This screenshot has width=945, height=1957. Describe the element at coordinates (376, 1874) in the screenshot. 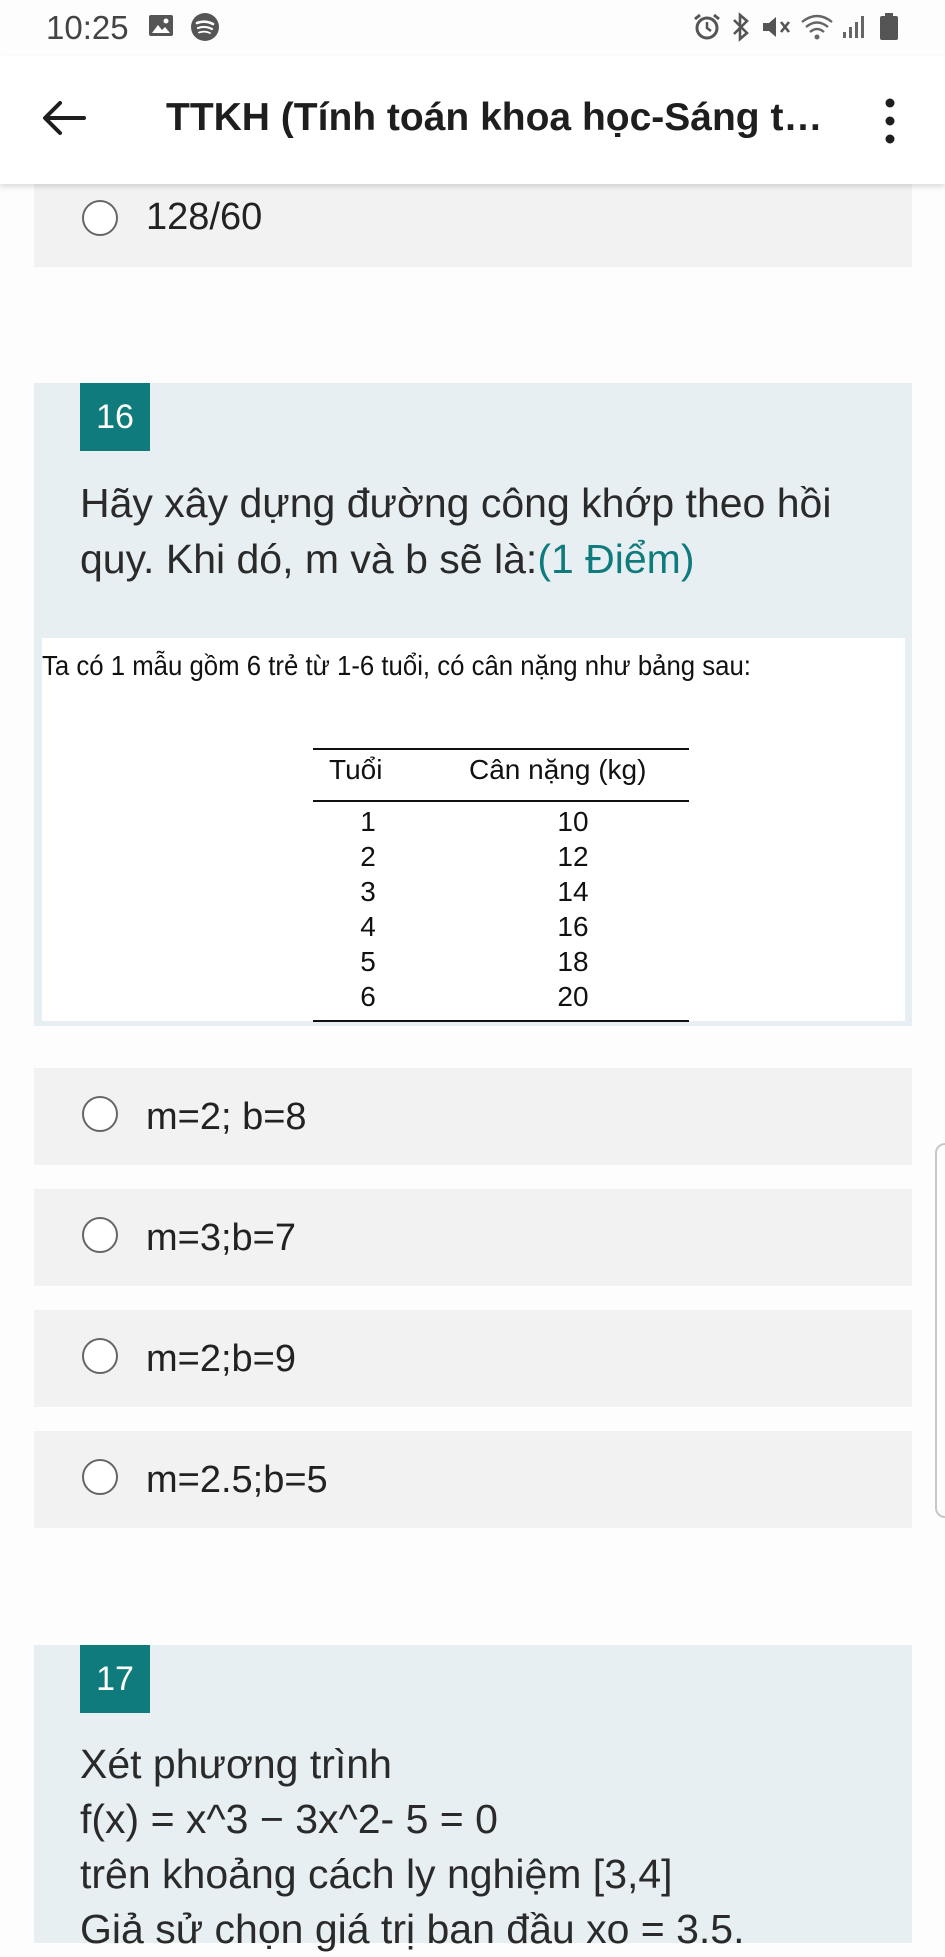

I see `question-line: trên khoảng cách ly nghiệm [3,4]` at that location.